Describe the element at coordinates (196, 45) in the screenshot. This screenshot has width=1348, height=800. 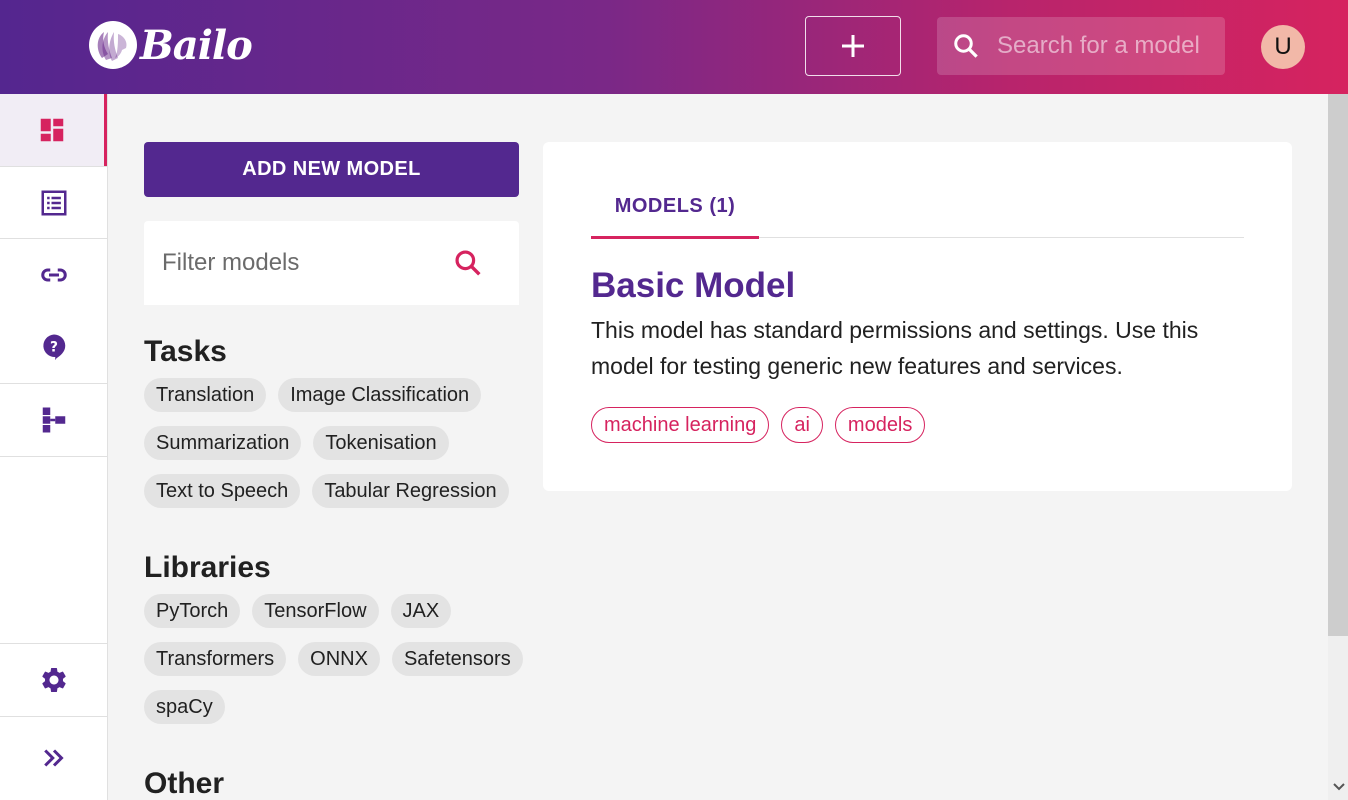
I see `logo-text: Bailo` at that location.